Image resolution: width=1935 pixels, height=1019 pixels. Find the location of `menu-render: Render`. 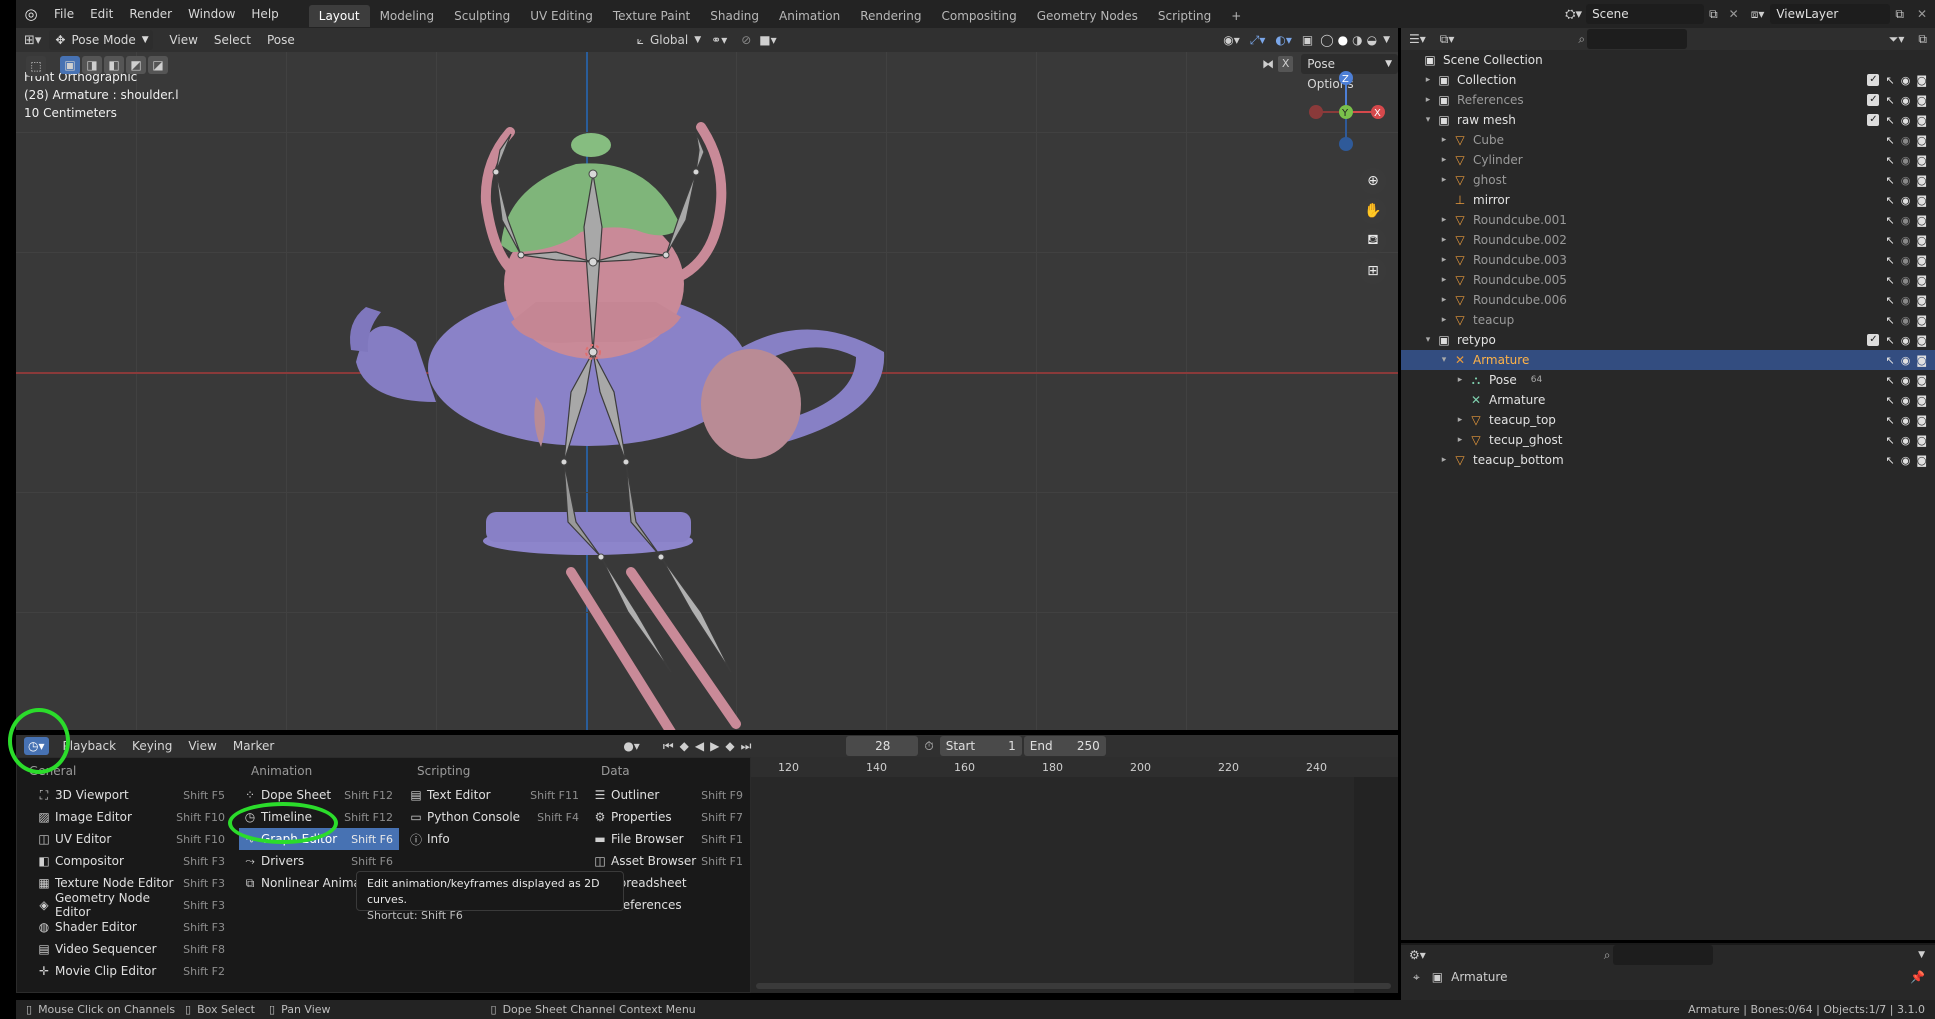

menu-render: Render is located at coordinates (150, 14).